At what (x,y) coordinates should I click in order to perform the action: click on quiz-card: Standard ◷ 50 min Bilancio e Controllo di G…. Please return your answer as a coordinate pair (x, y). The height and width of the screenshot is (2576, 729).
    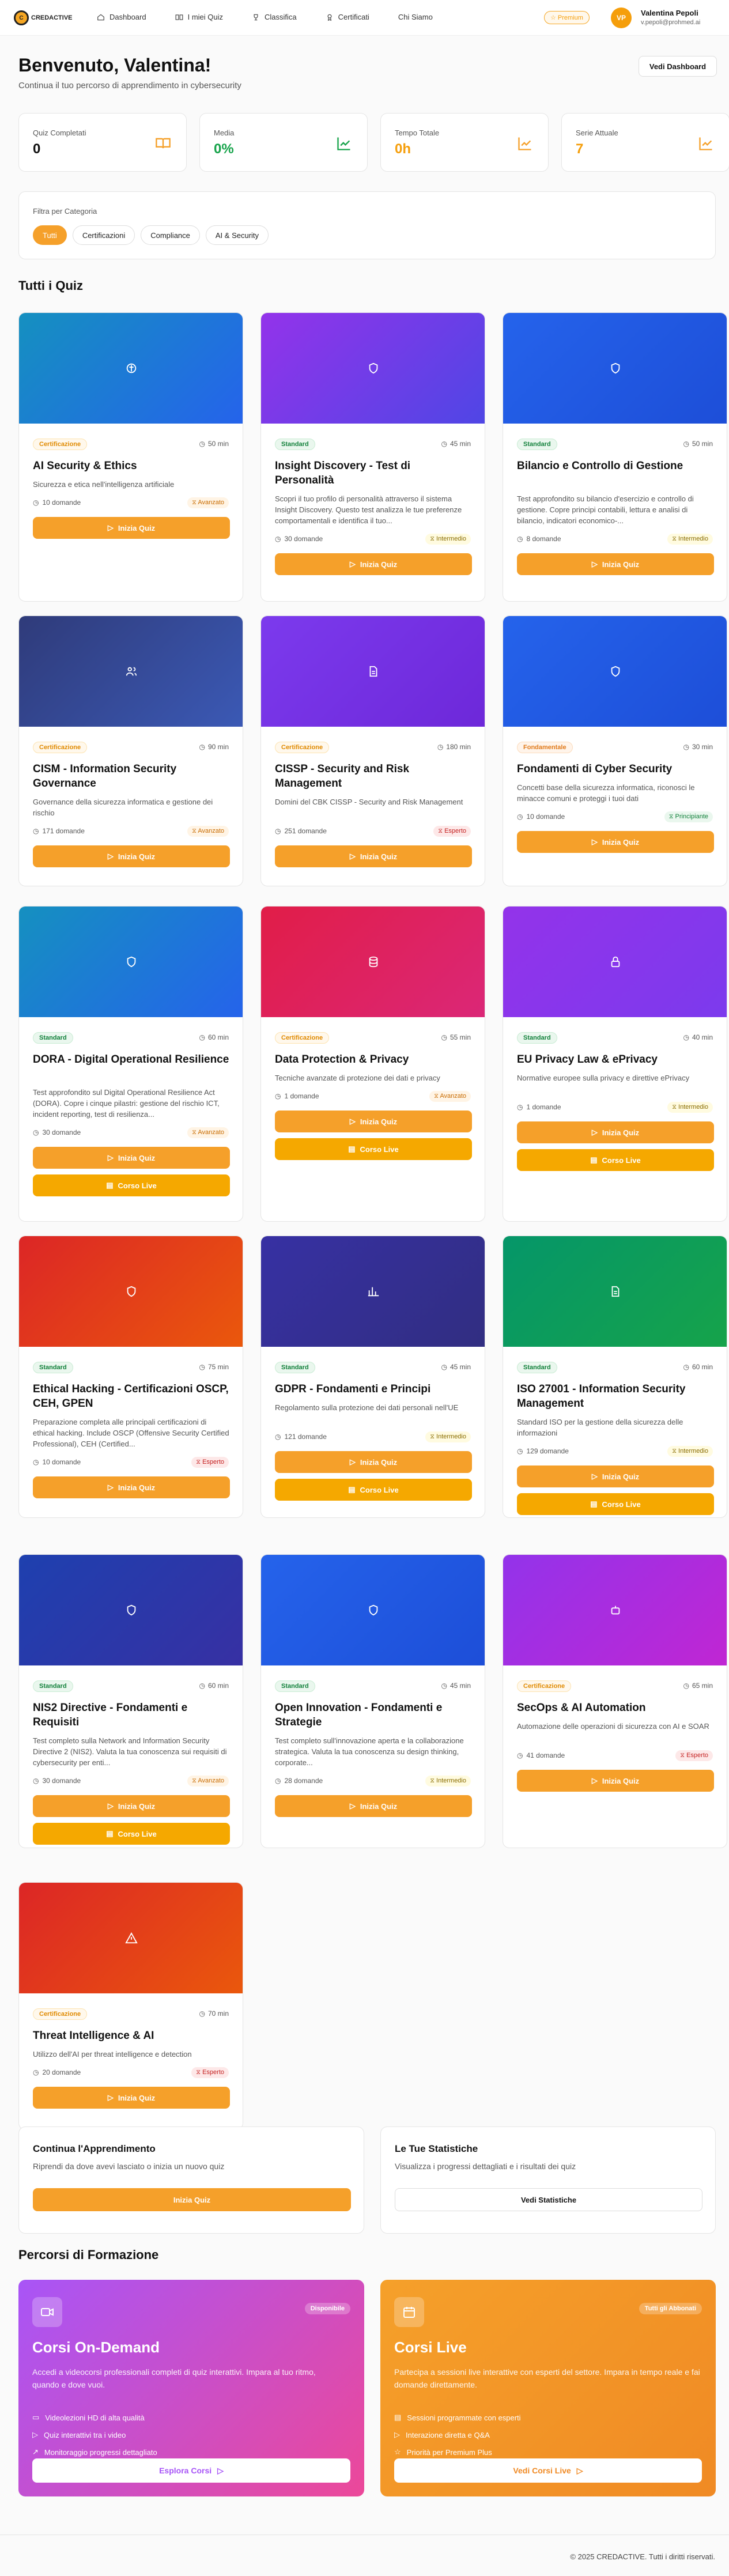
    Looking at the image, I should click on (615, 457).